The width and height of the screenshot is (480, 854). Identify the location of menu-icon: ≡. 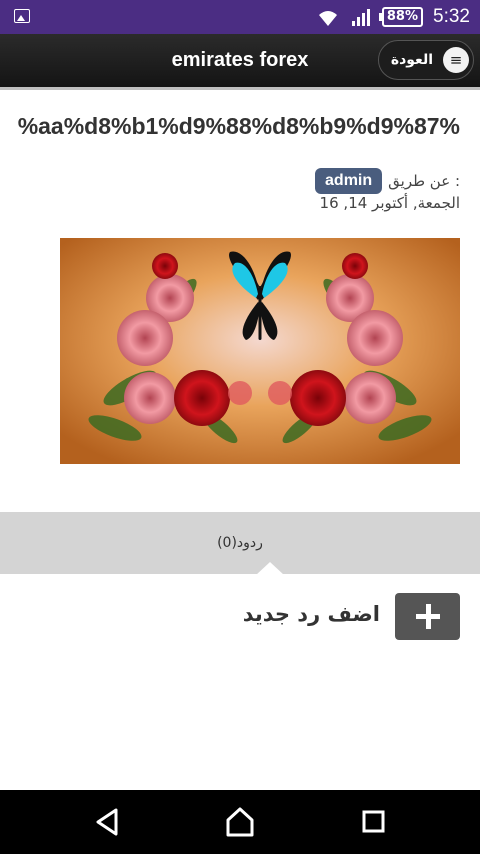
(456, 60).